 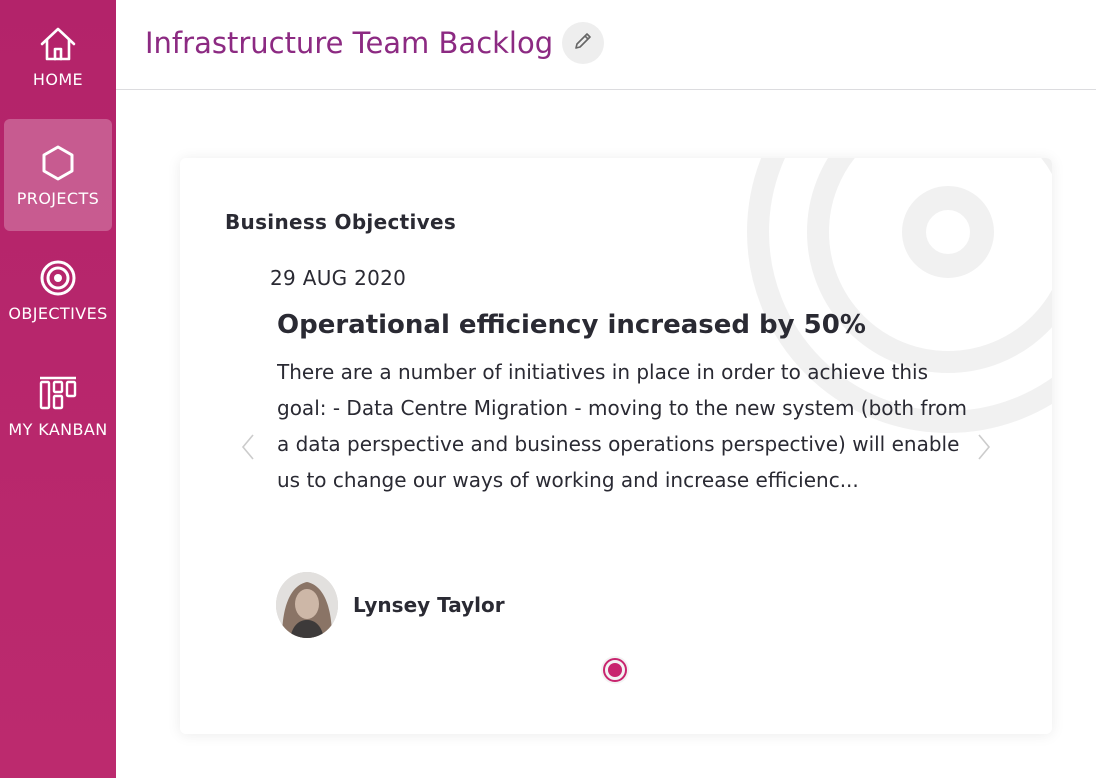 What do you see at coordinates (58, 394) in the screenshot?
I see `kanban-icon` at bounding box center [58, 394].